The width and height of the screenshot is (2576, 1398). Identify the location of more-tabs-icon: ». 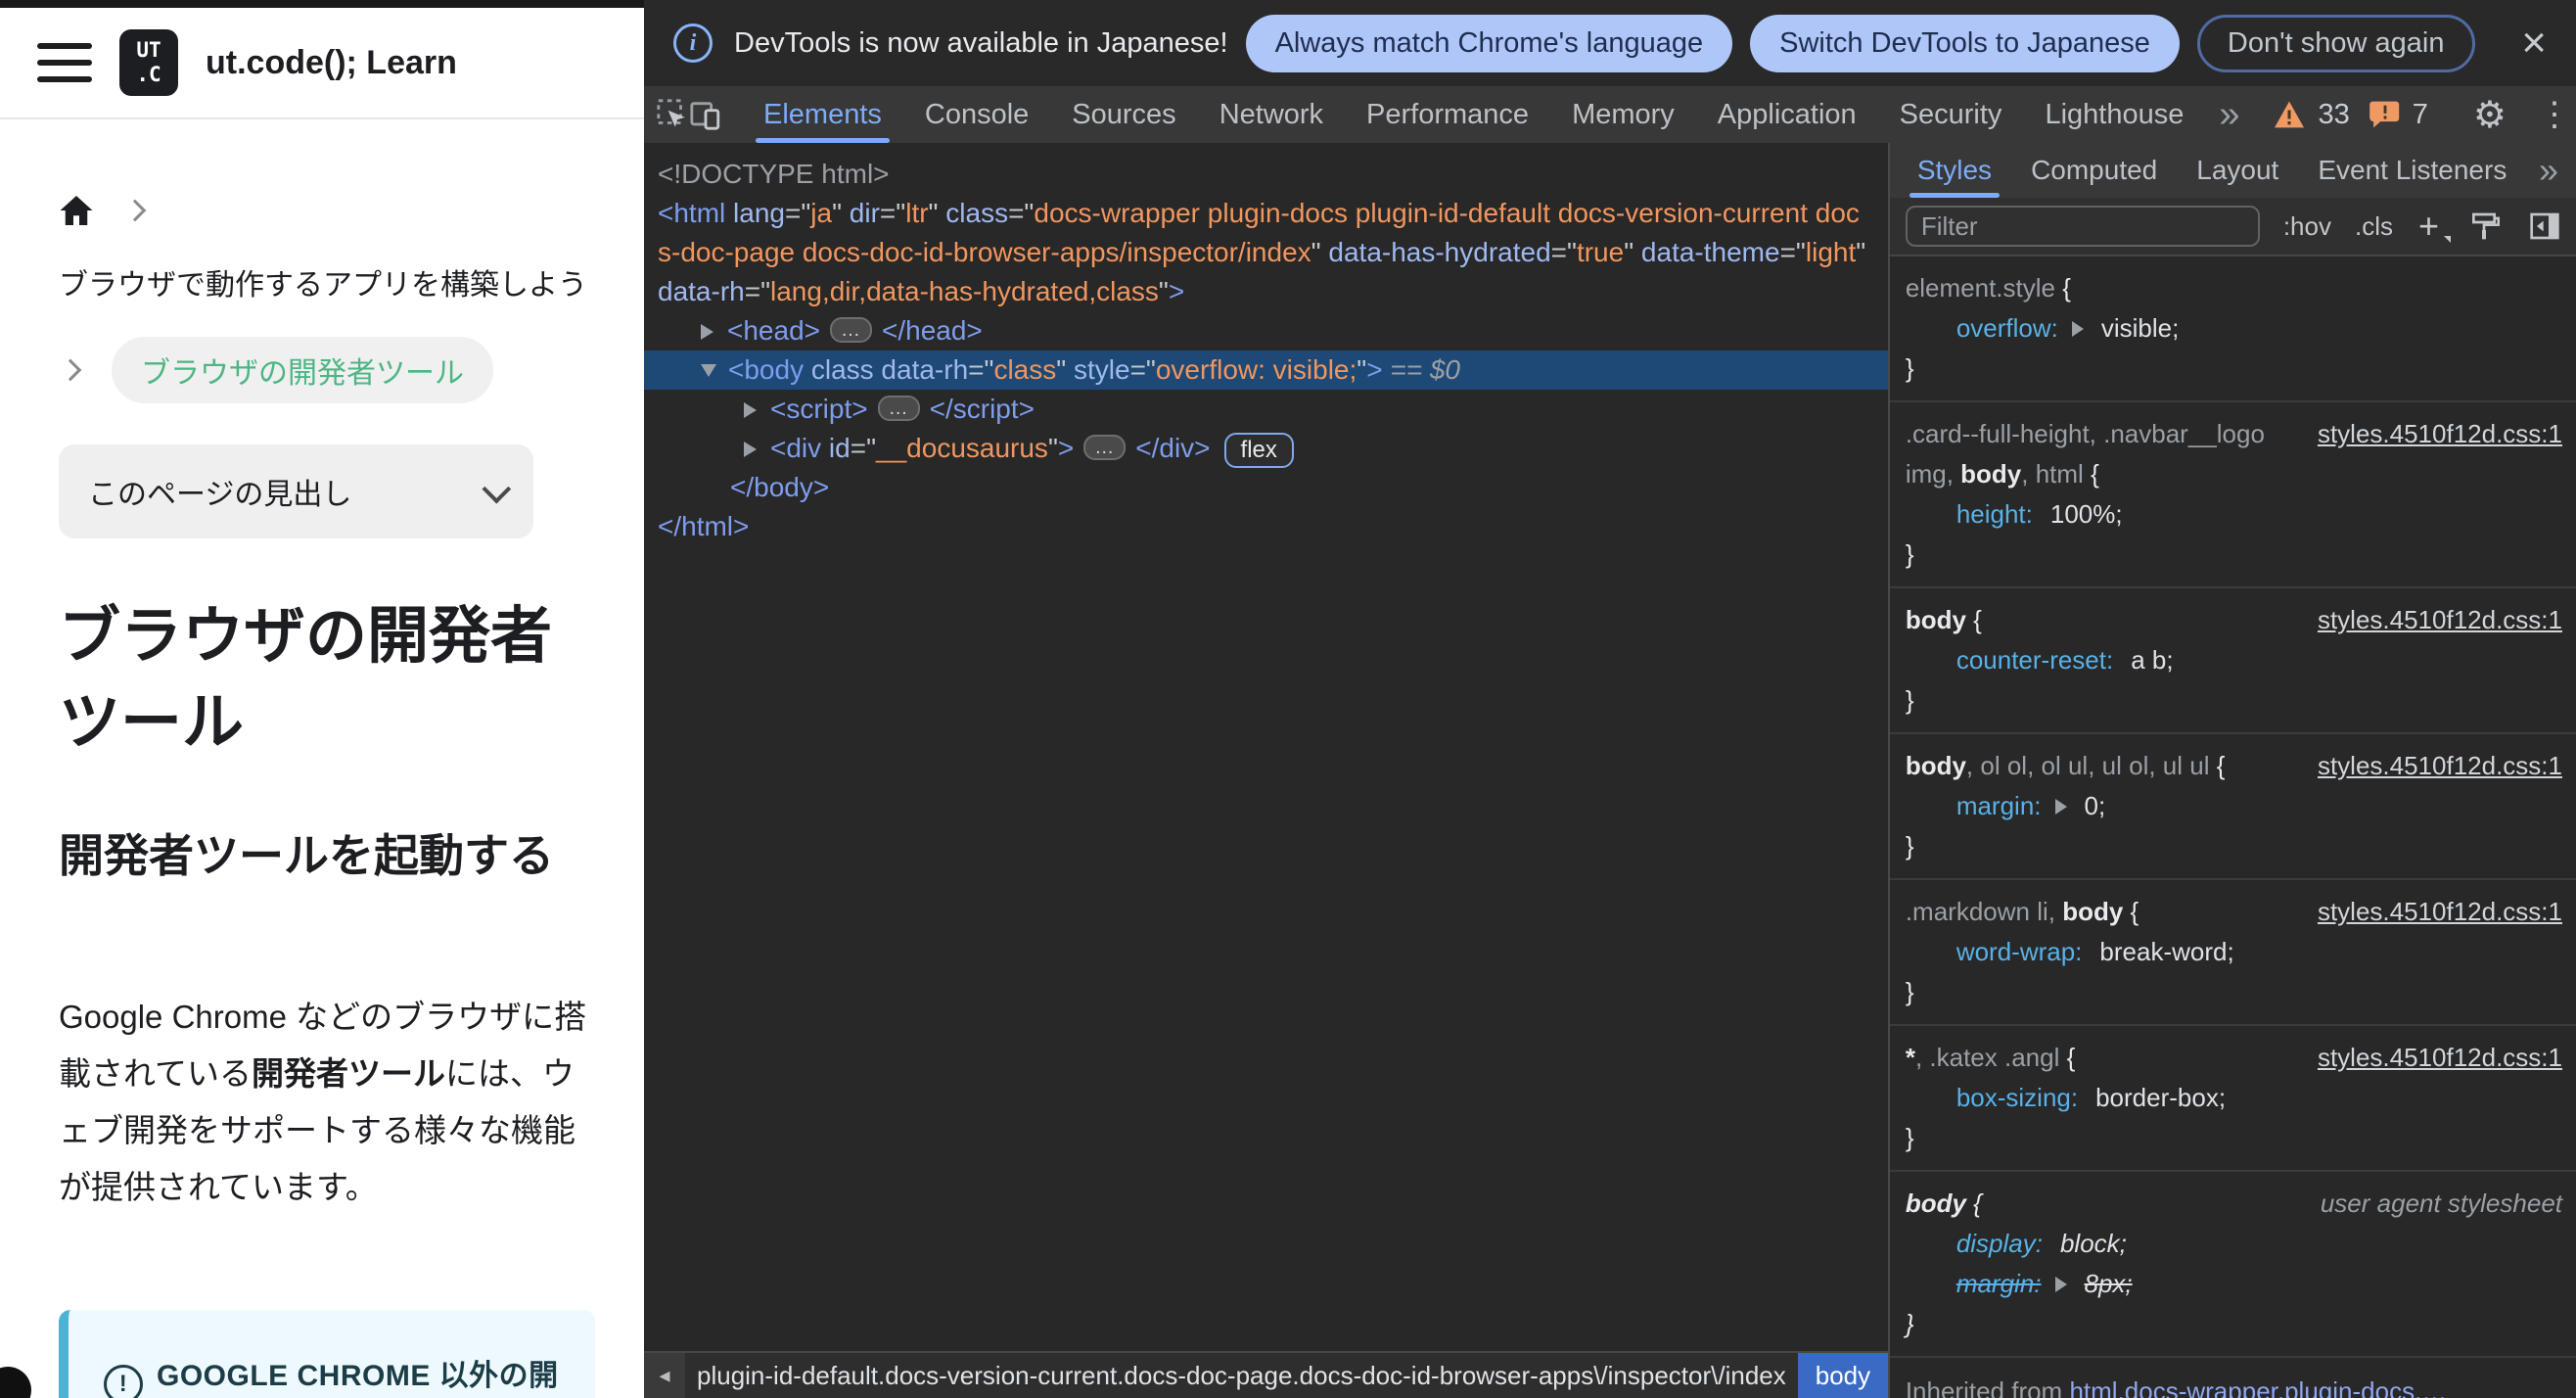
(2229, 115).